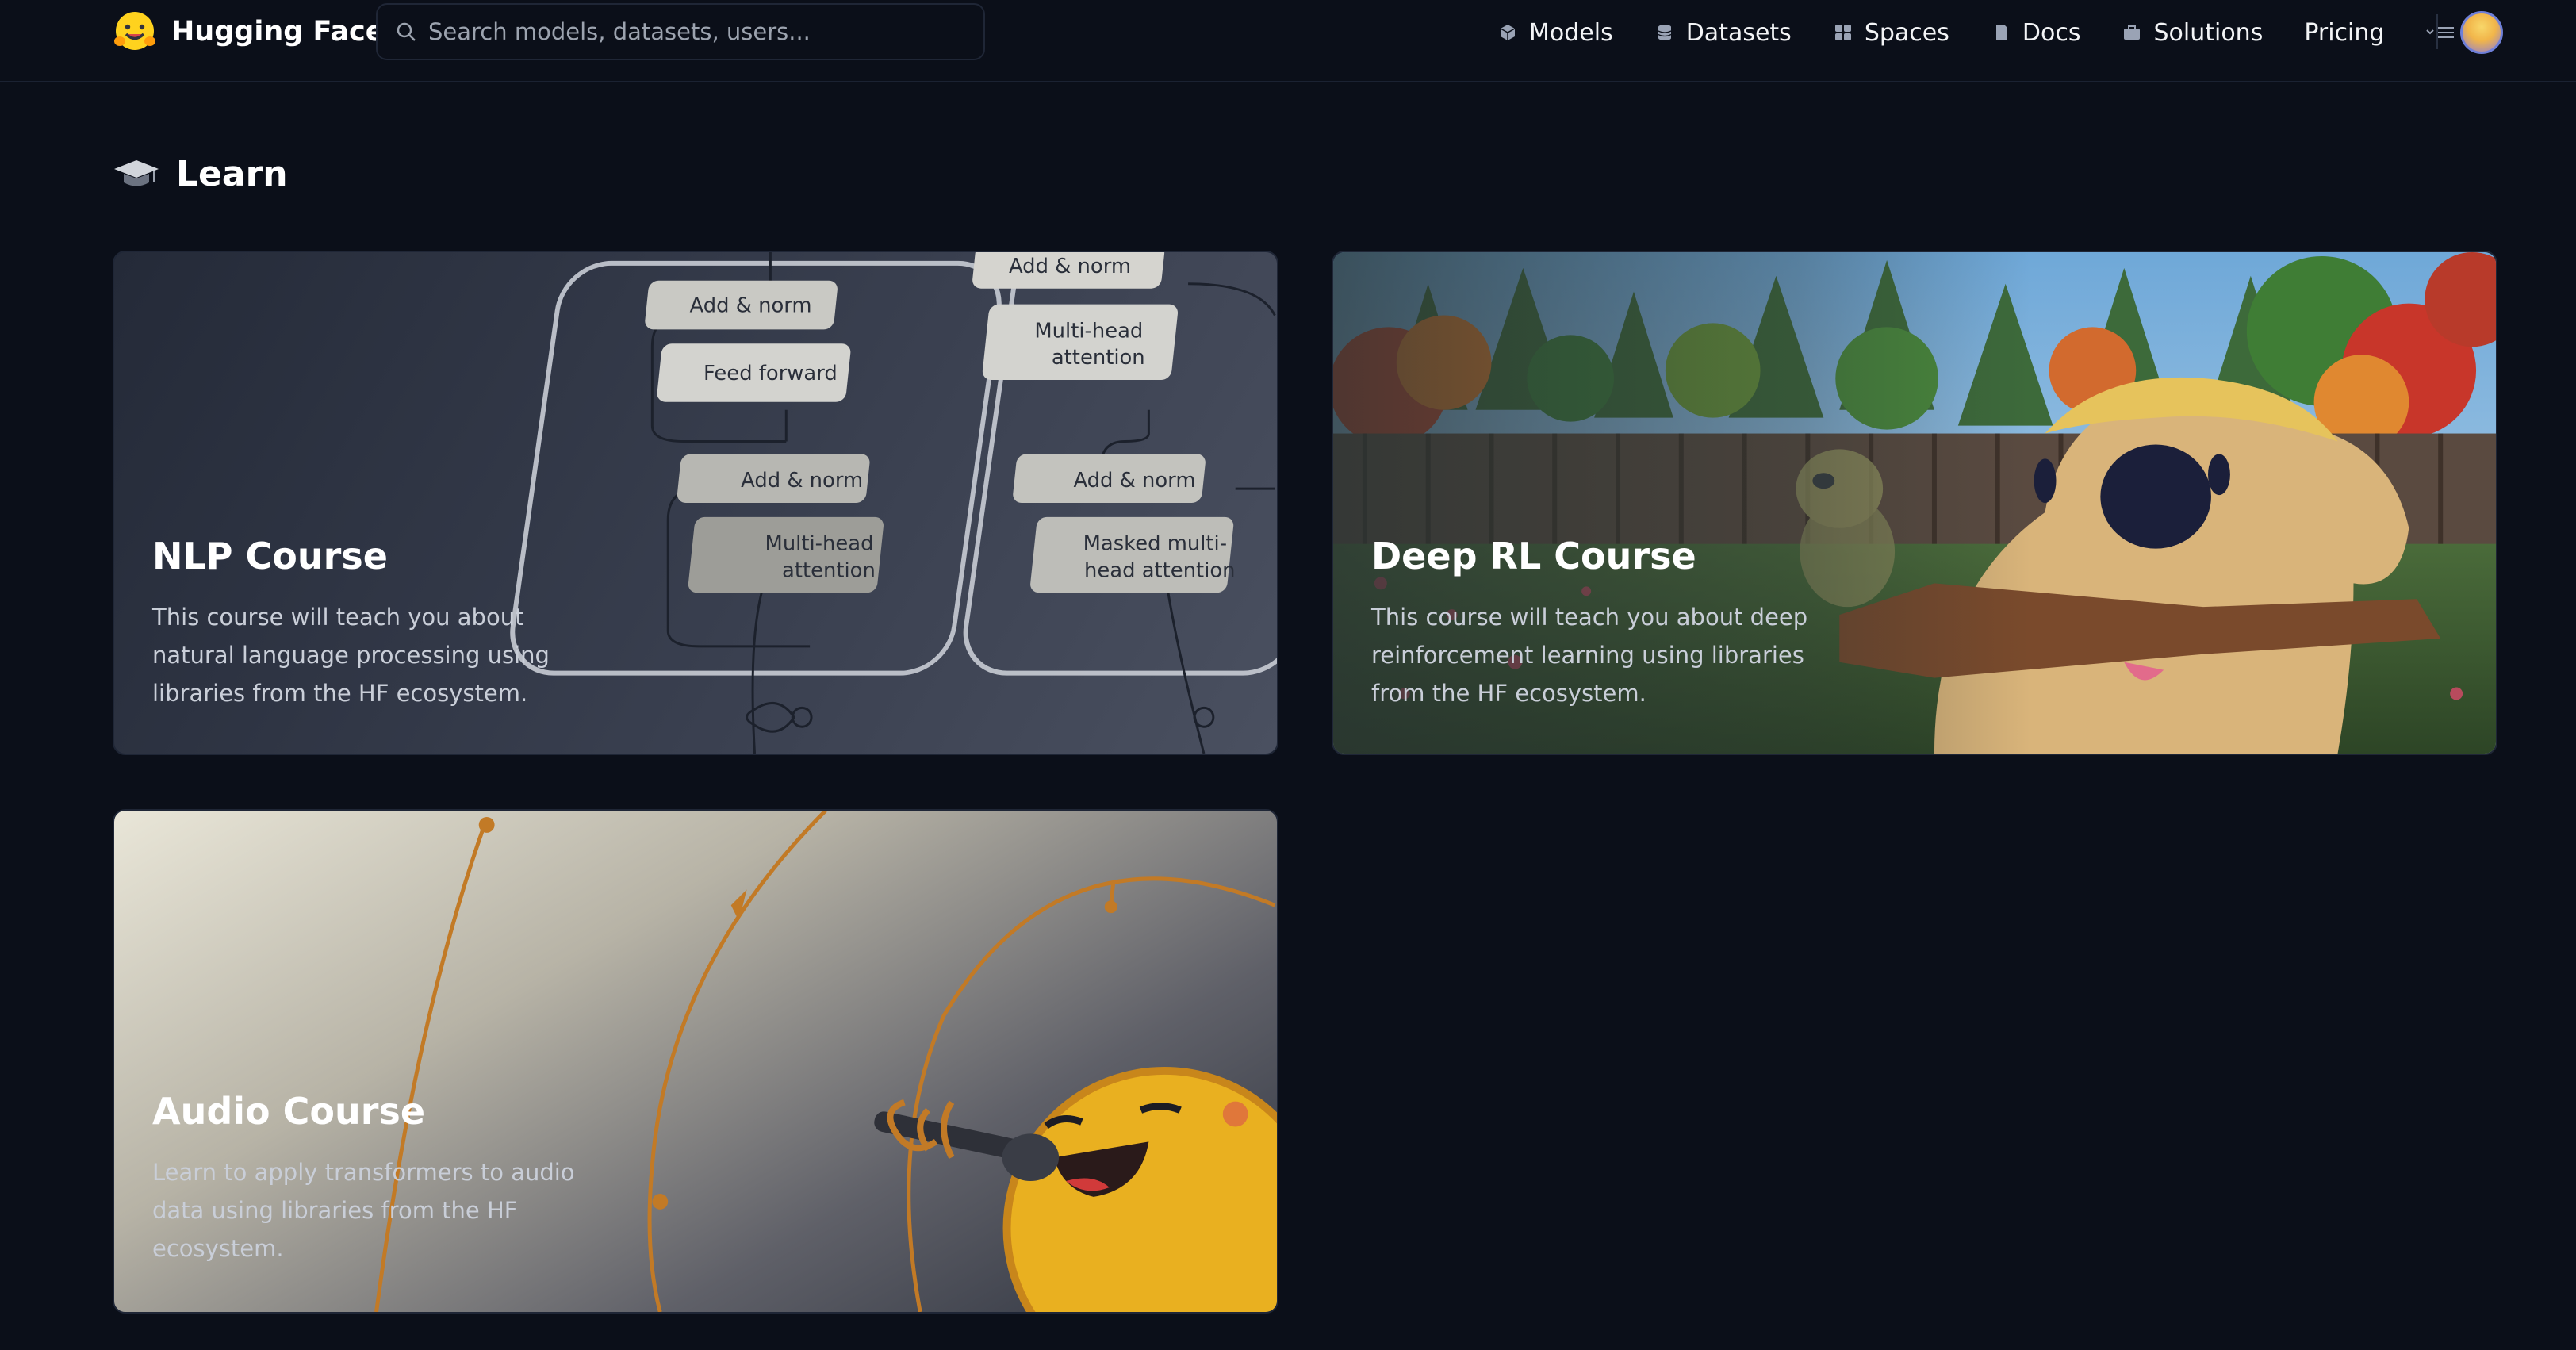 The image size is (2576, 1350). I want to click on brand-name: Hugging Face, so click(278, 32).